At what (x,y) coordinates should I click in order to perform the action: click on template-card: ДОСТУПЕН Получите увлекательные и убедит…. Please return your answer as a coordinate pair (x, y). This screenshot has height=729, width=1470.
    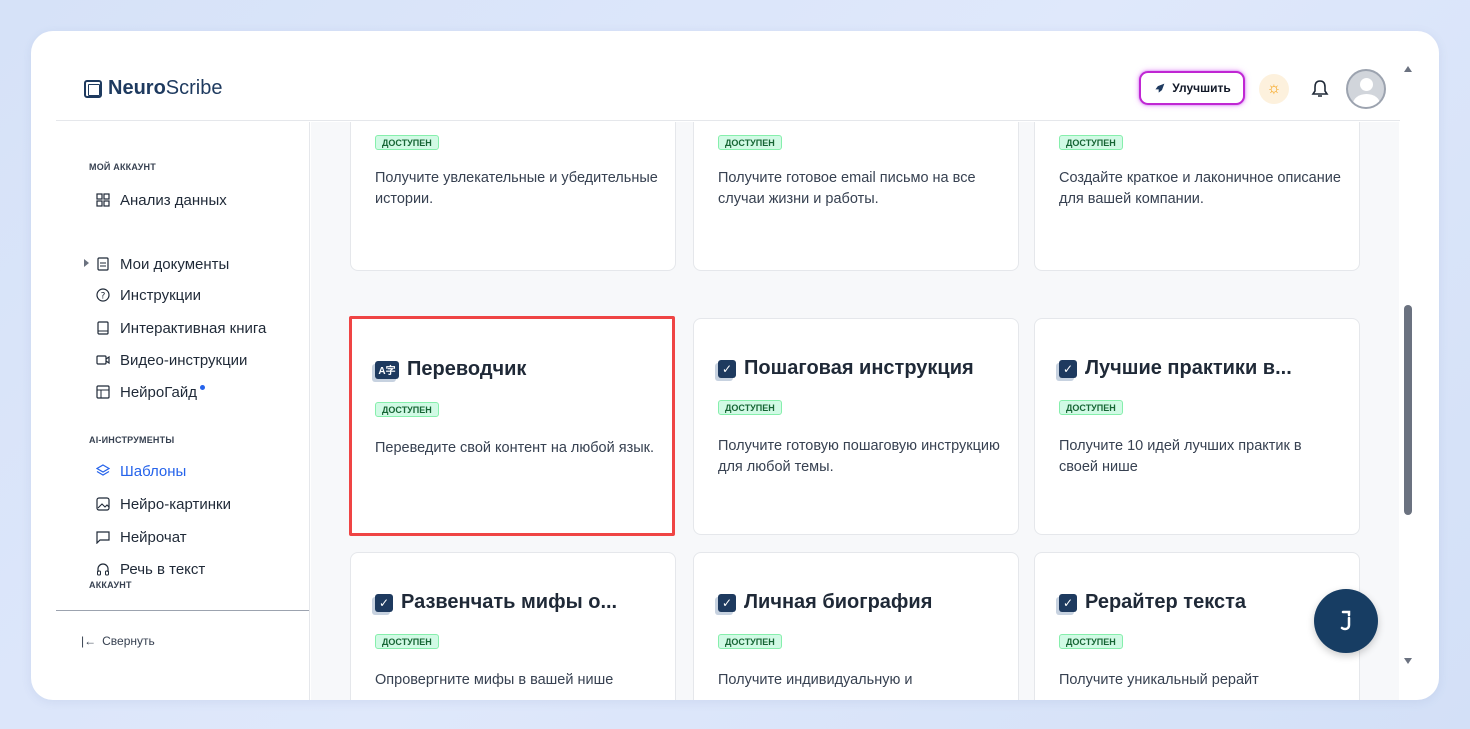
    Looking at the image, I should click on (513, 196).